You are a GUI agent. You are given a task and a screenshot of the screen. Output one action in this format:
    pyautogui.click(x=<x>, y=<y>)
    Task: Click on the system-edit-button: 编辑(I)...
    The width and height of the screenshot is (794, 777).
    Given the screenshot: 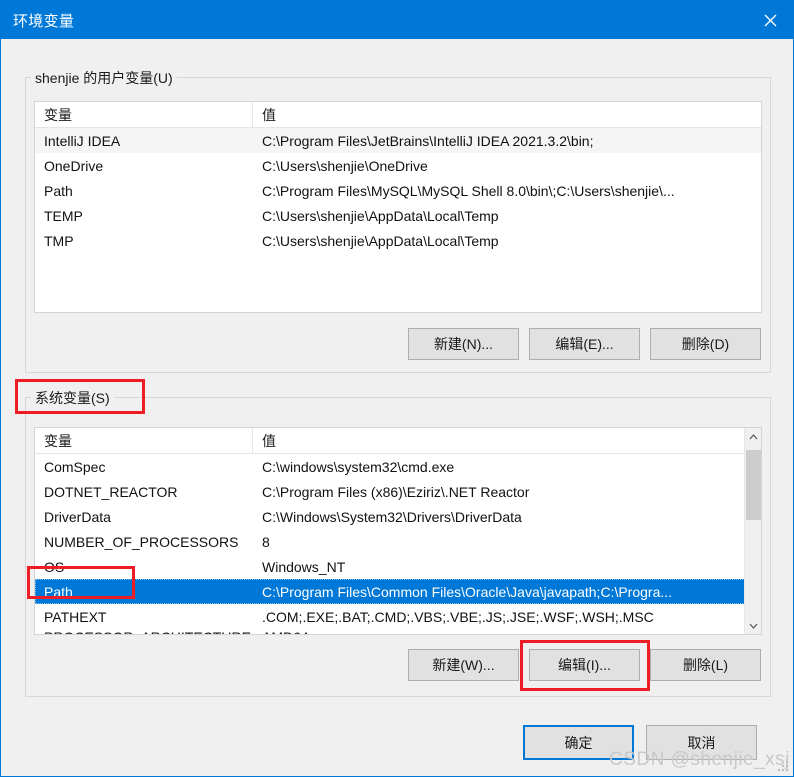 What is the action you would take?
    pyautogui.click(x=584, y=665)
    